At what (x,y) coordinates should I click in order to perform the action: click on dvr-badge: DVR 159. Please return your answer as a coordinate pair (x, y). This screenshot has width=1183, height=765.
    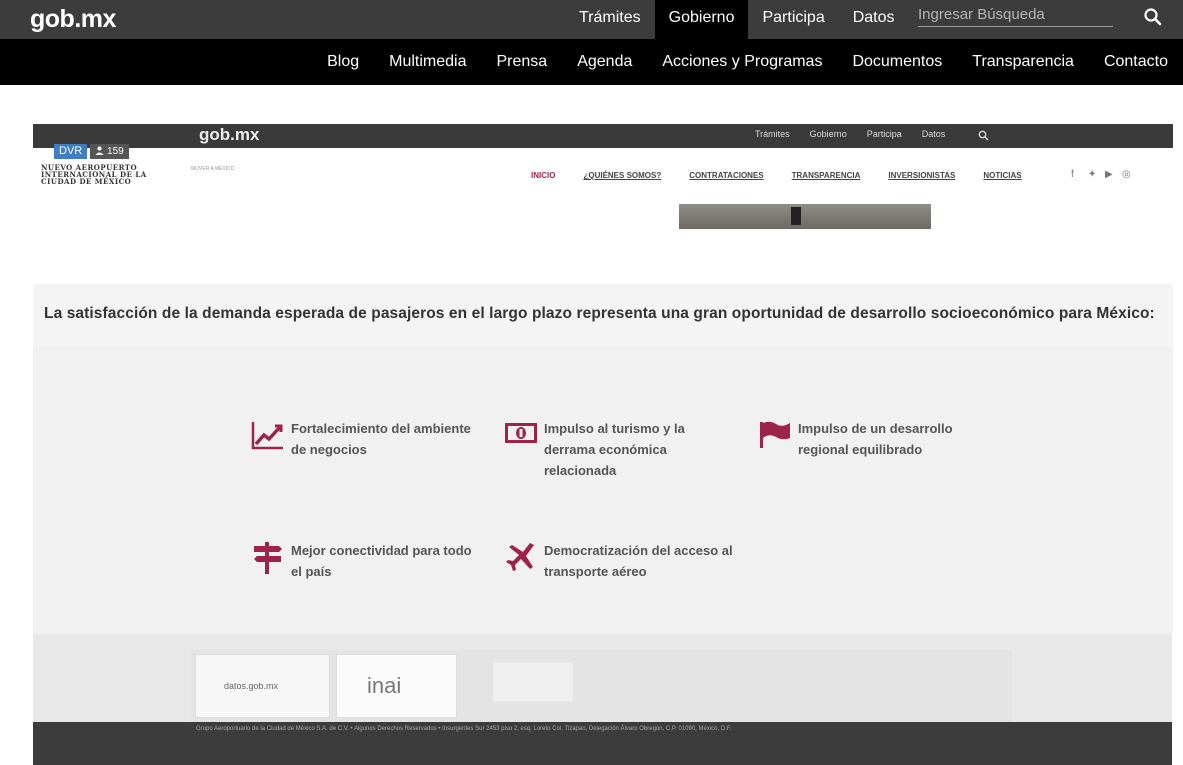
    Looking at the image, I should click on (91, 151).